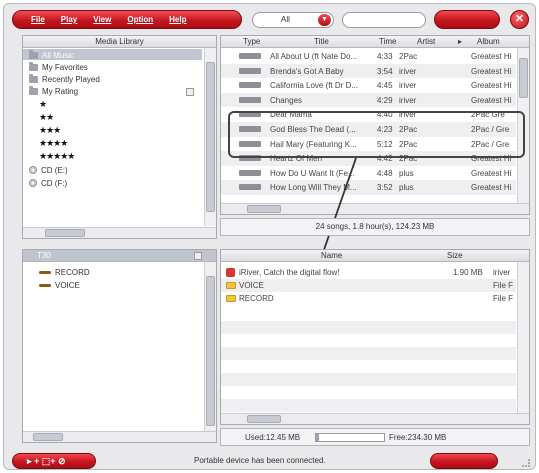 This screenshot has width=539, height=473. What do you see at coordinates (119, 256) in the screenshot?
I see `device-header: T30` at bounding box center [119, 256].